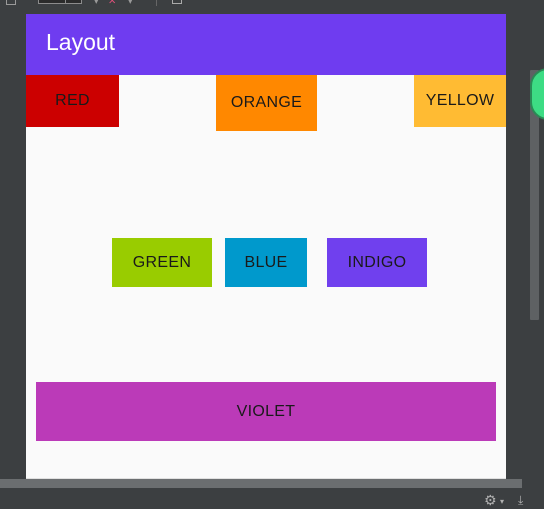  I want to click on device-selector-field, so click(60, 2).